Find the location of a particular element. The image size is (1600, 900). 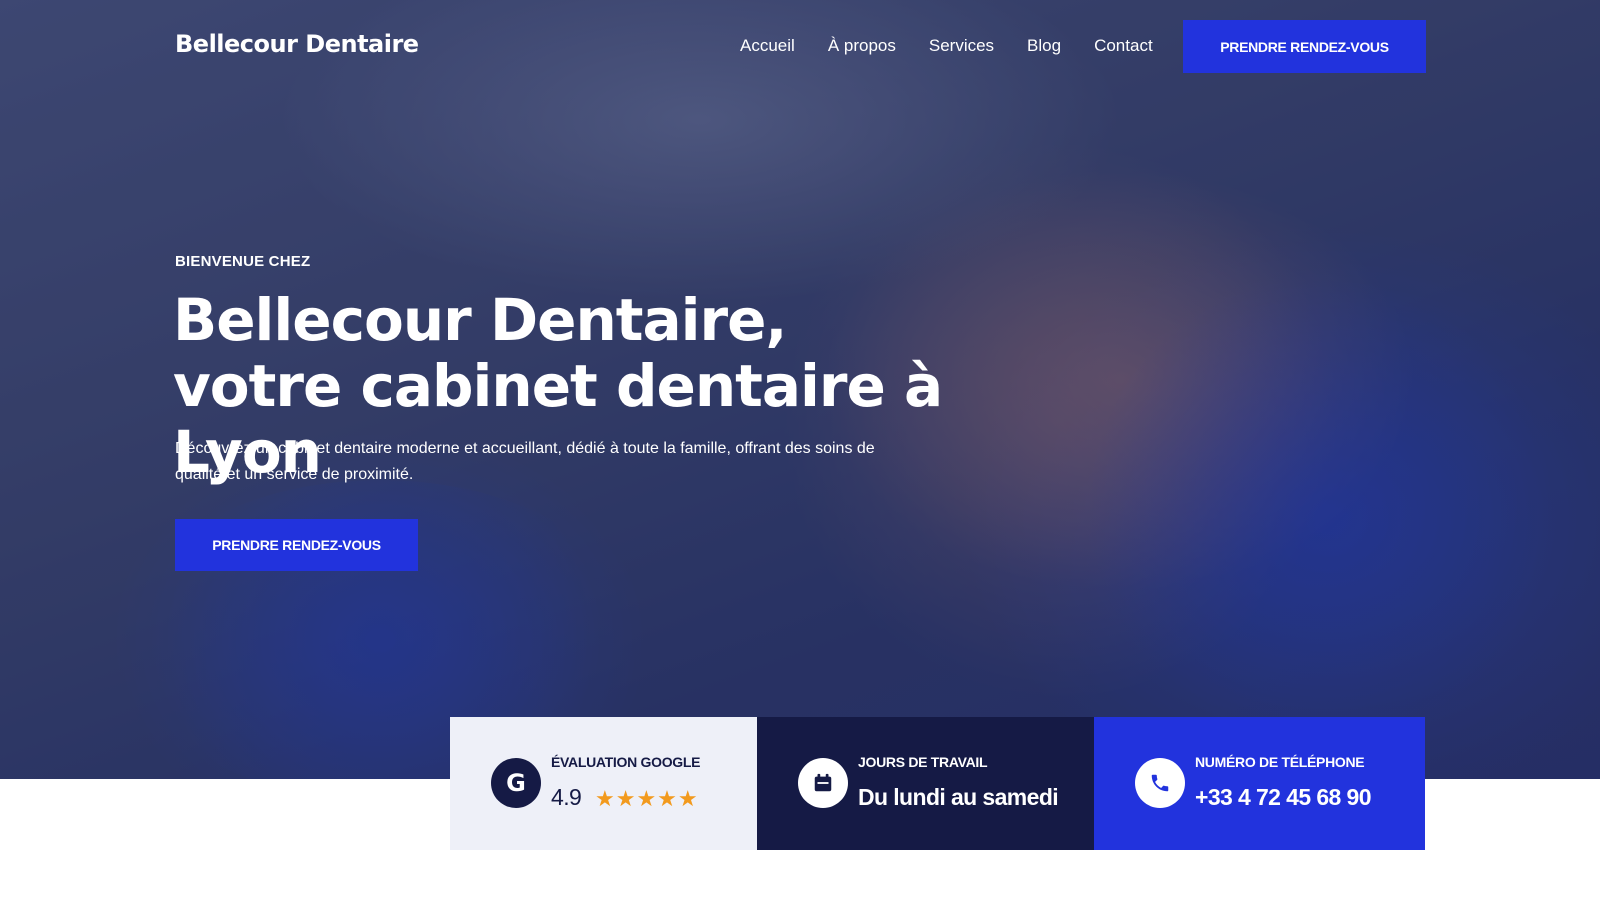

phone-card: NUMÉRO DE TÉLÉPHONE +33 4 72 45 68 90 is located at coordinates (1259, 783).